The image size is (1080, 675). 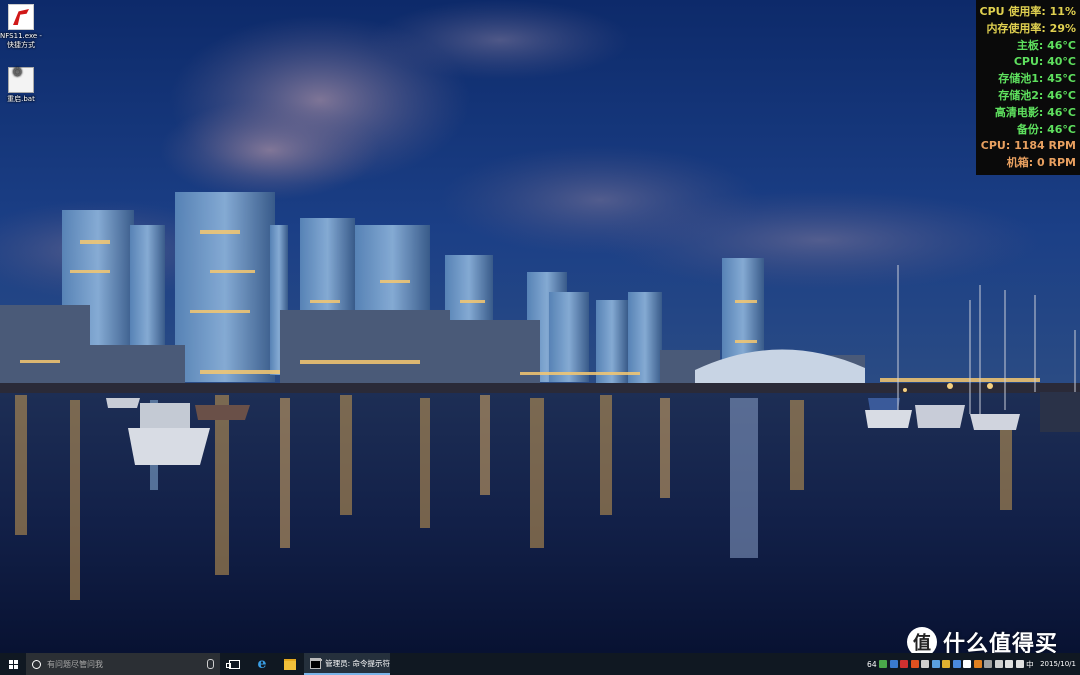 I want to click on monitor-row: CPU: 40°C, so click(x=1044, y=62).